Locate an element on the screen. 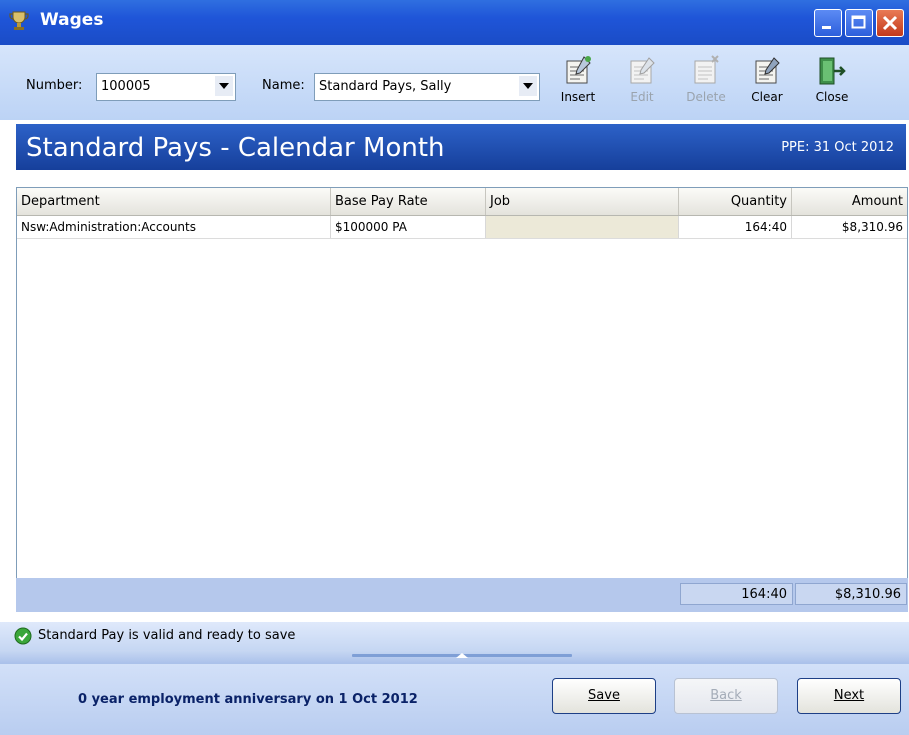 The width and height of the screenshot is (909, 735). status-message: Standard Pay is valid and ready to save is located at coordinates (167, 635).